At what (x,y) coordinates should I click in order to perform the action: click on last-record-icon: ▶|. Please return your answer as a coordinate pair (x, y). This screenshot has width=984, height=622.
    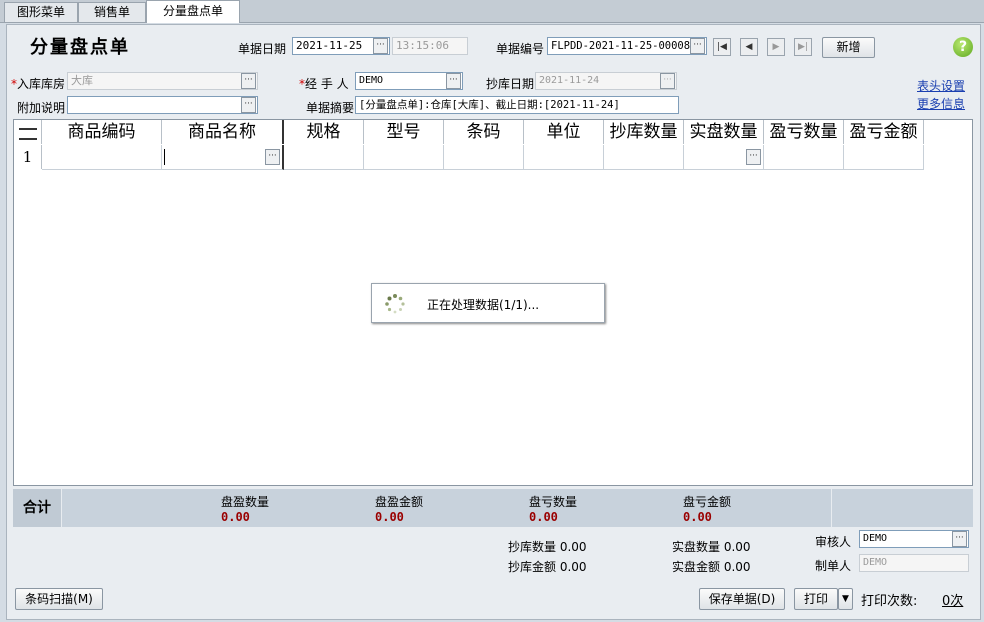
    Looking at the image, I should click on (803, 47).